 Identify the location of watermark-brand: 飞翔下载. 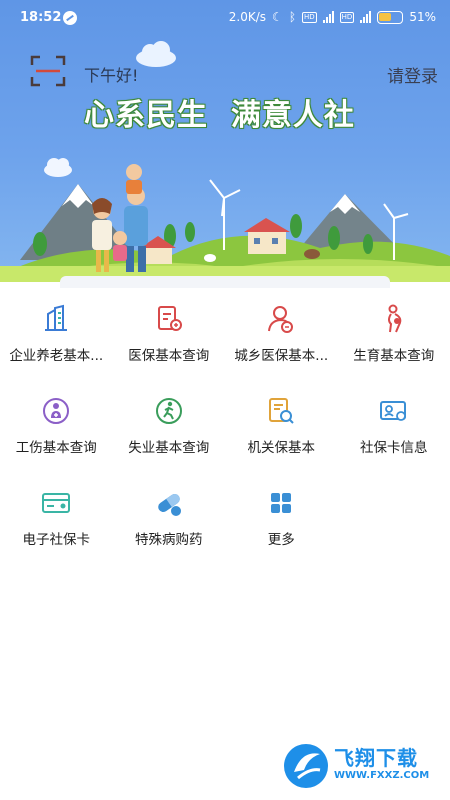
(376, 758).